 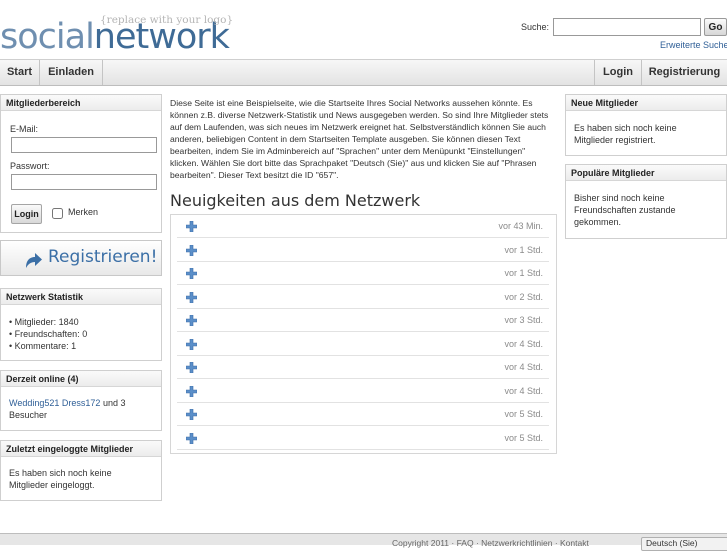 What do you see at coordinates (523, 320) in the screenshot?
I see `news-time: vor 3 Std.` at bounding box center [523, 320].